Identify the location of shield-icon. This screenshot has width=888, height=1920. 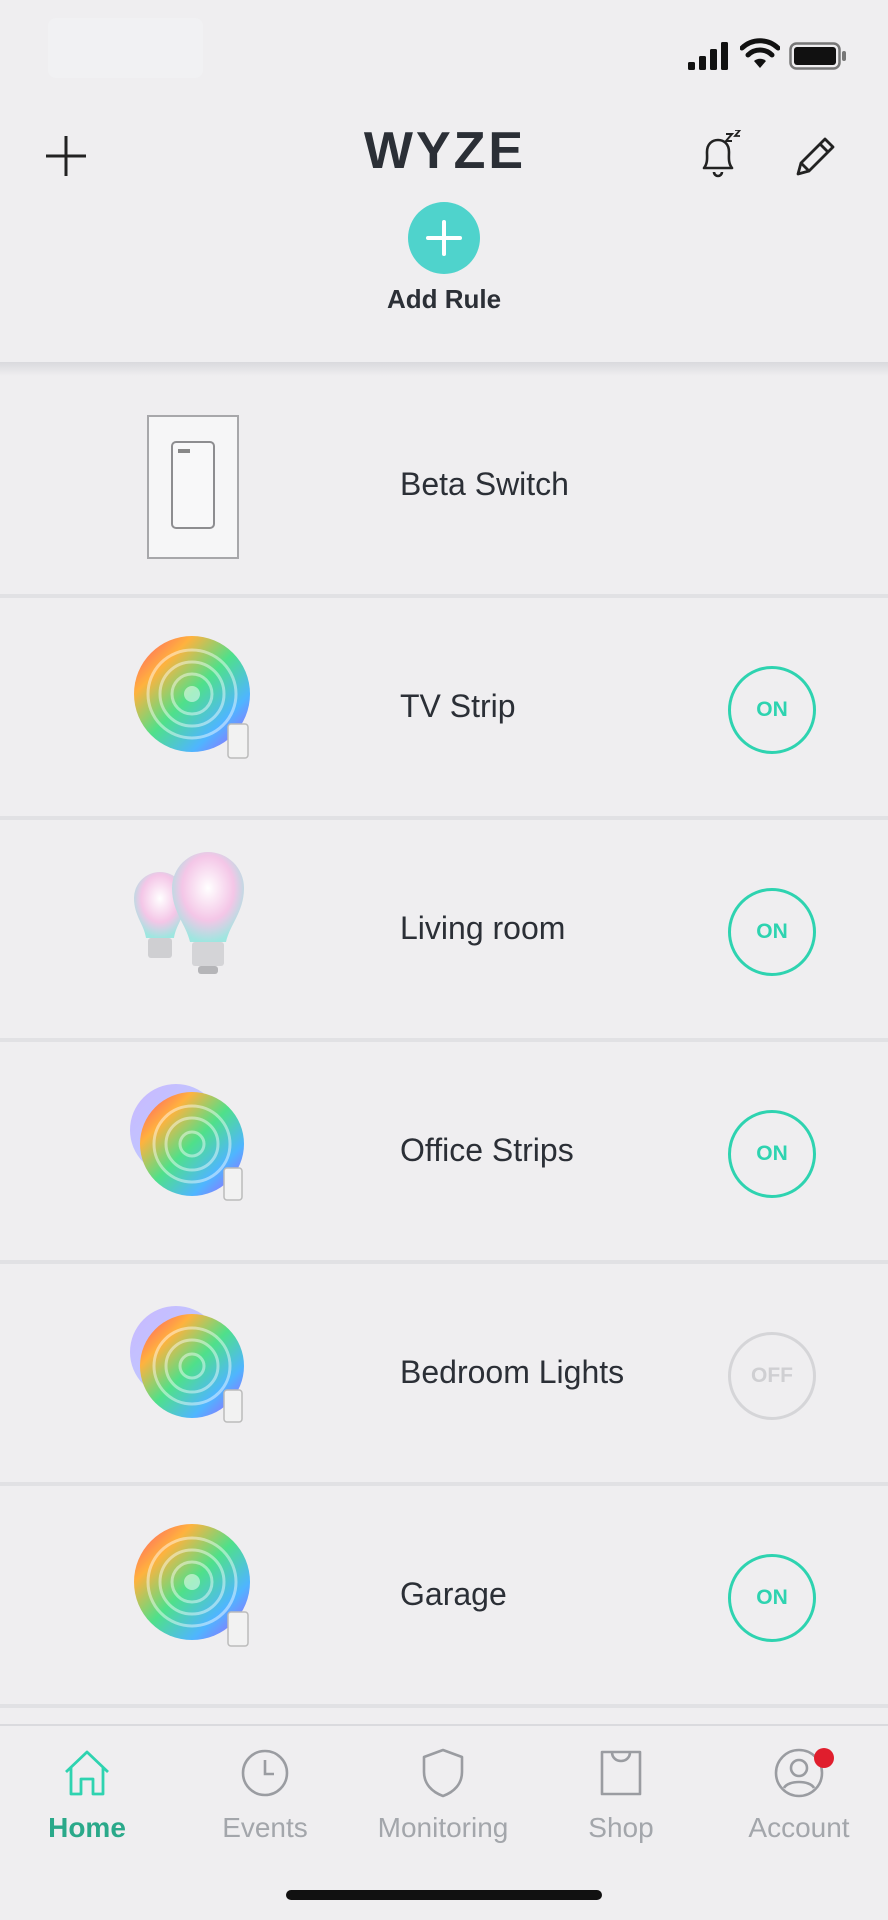
(443, 1773).